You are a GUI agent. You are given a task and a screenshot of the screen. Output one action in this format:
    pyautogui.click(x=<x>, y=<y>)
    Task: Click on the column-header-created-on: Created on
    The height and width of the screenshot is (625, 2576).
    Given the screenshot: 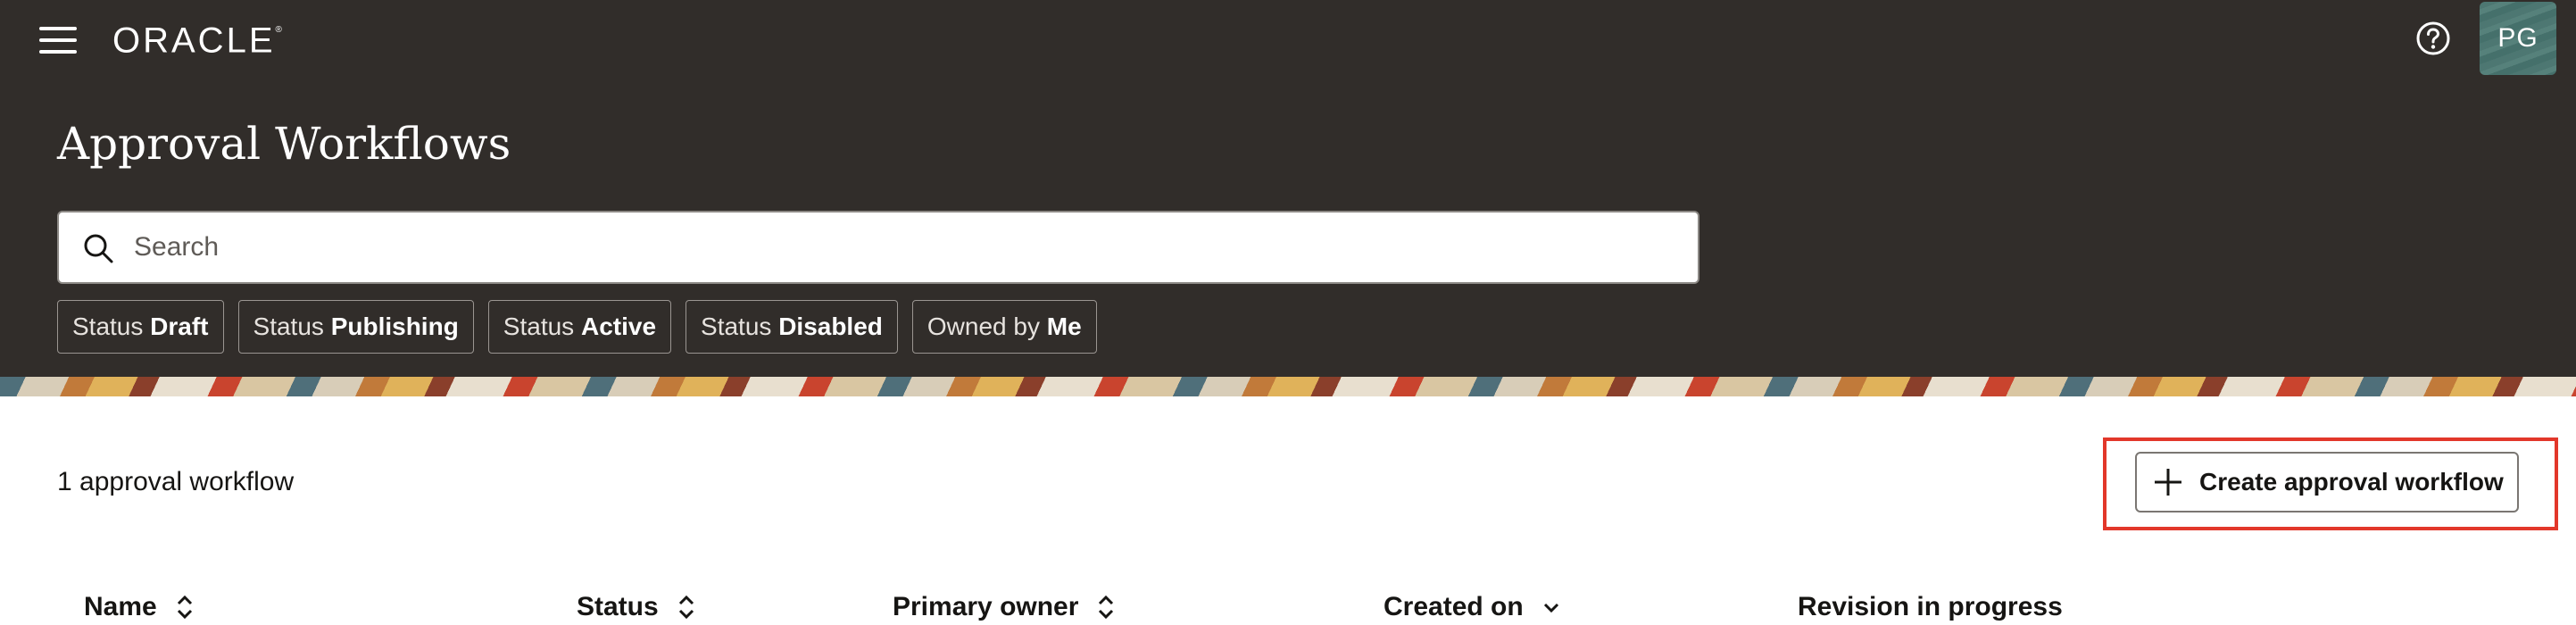 What is the action you would take?
    pyautogui.click(x=1472, y=607)
    